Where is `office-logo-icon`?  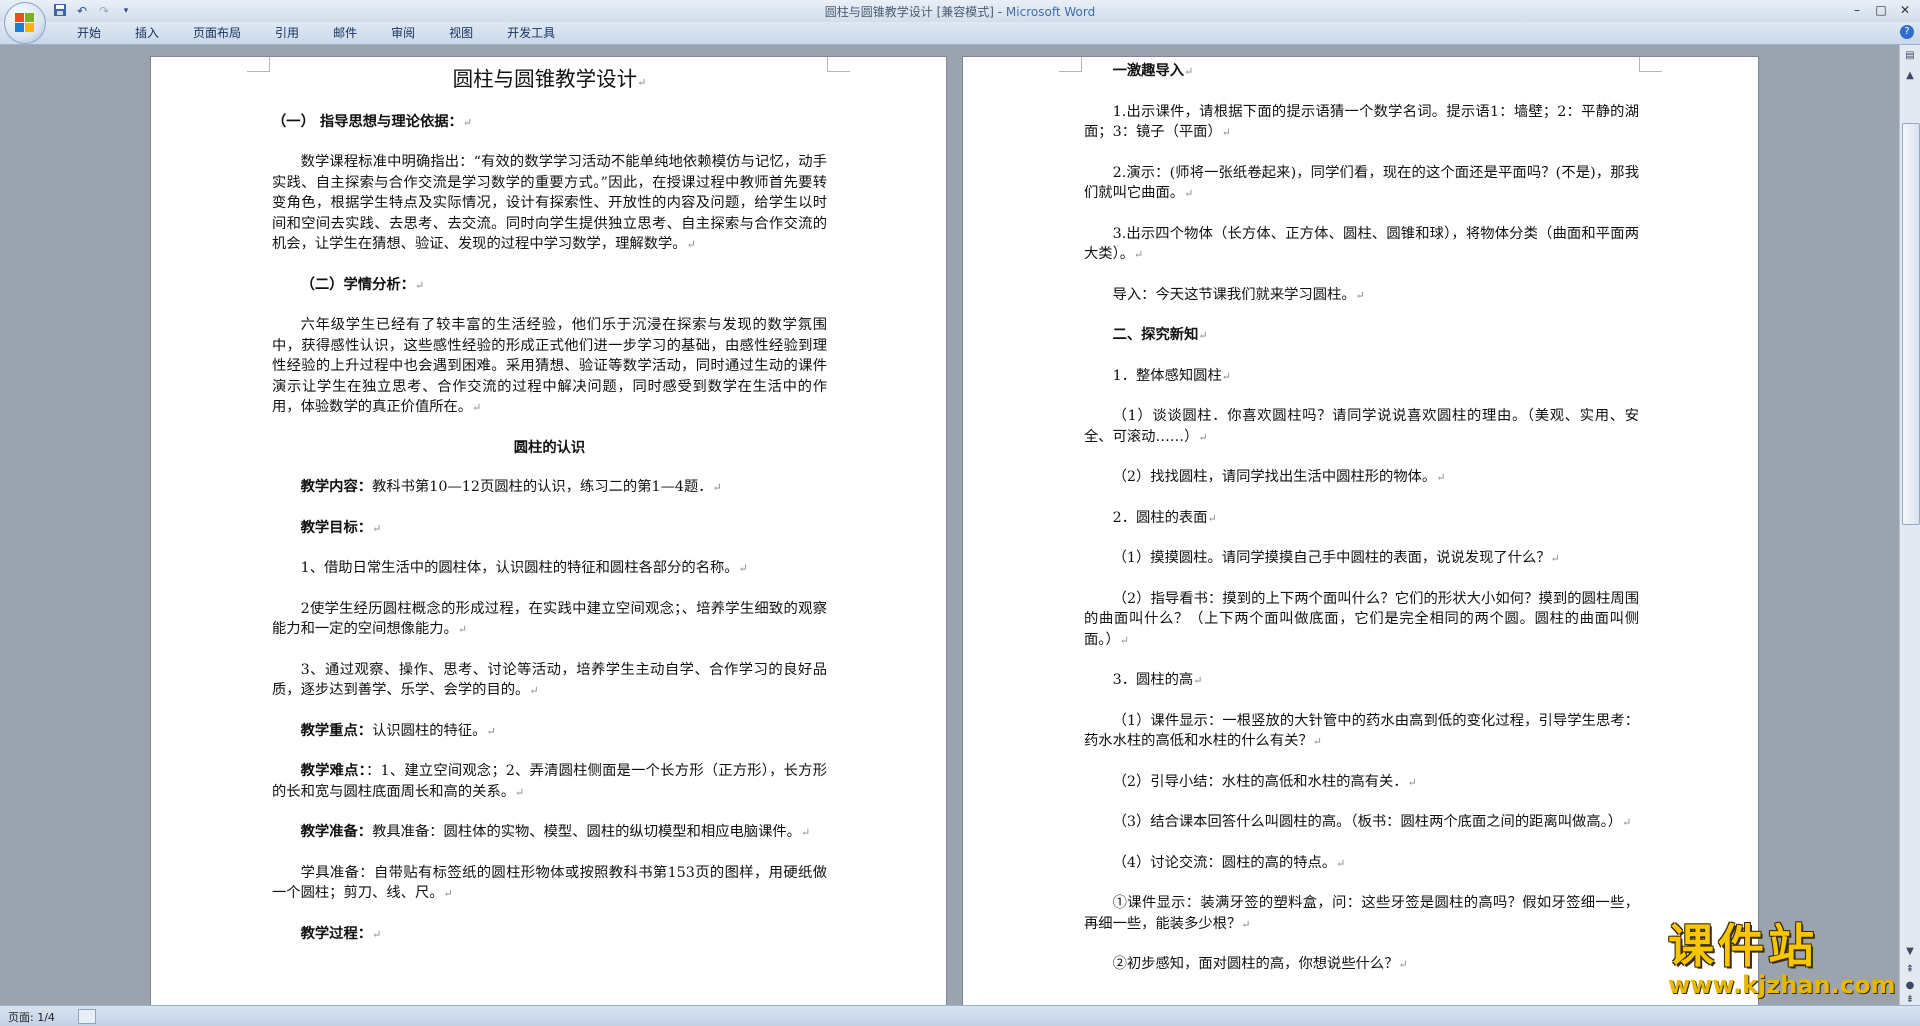 office-logo-icon is located at coordinates (25, 23).